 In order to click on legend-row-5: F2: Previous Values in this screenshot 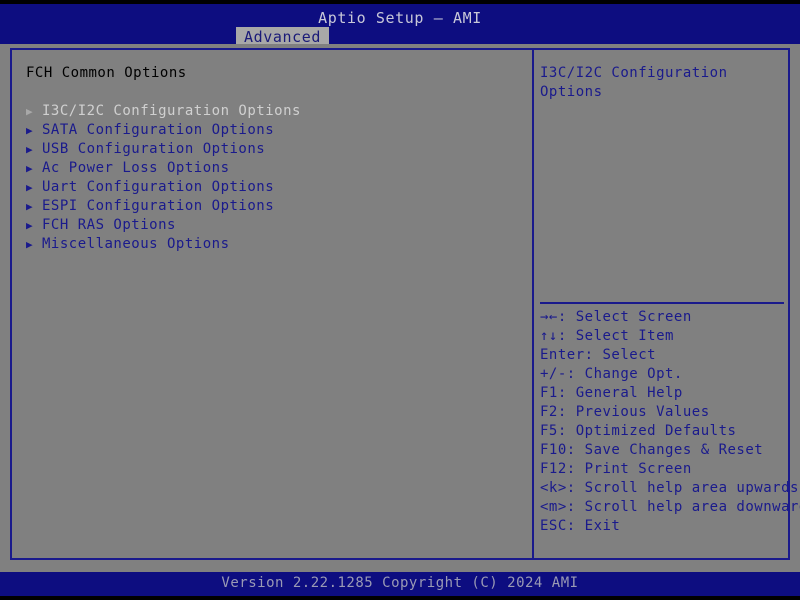, I will do `click(625, 412)`.